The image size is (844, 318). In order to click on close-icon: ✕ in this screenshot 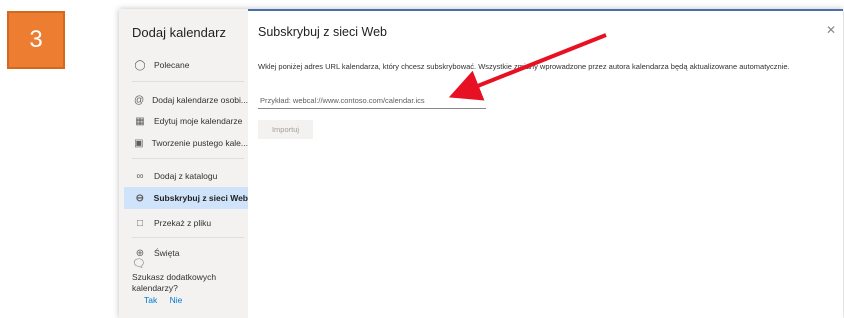, I will do `click(831, 30)`.